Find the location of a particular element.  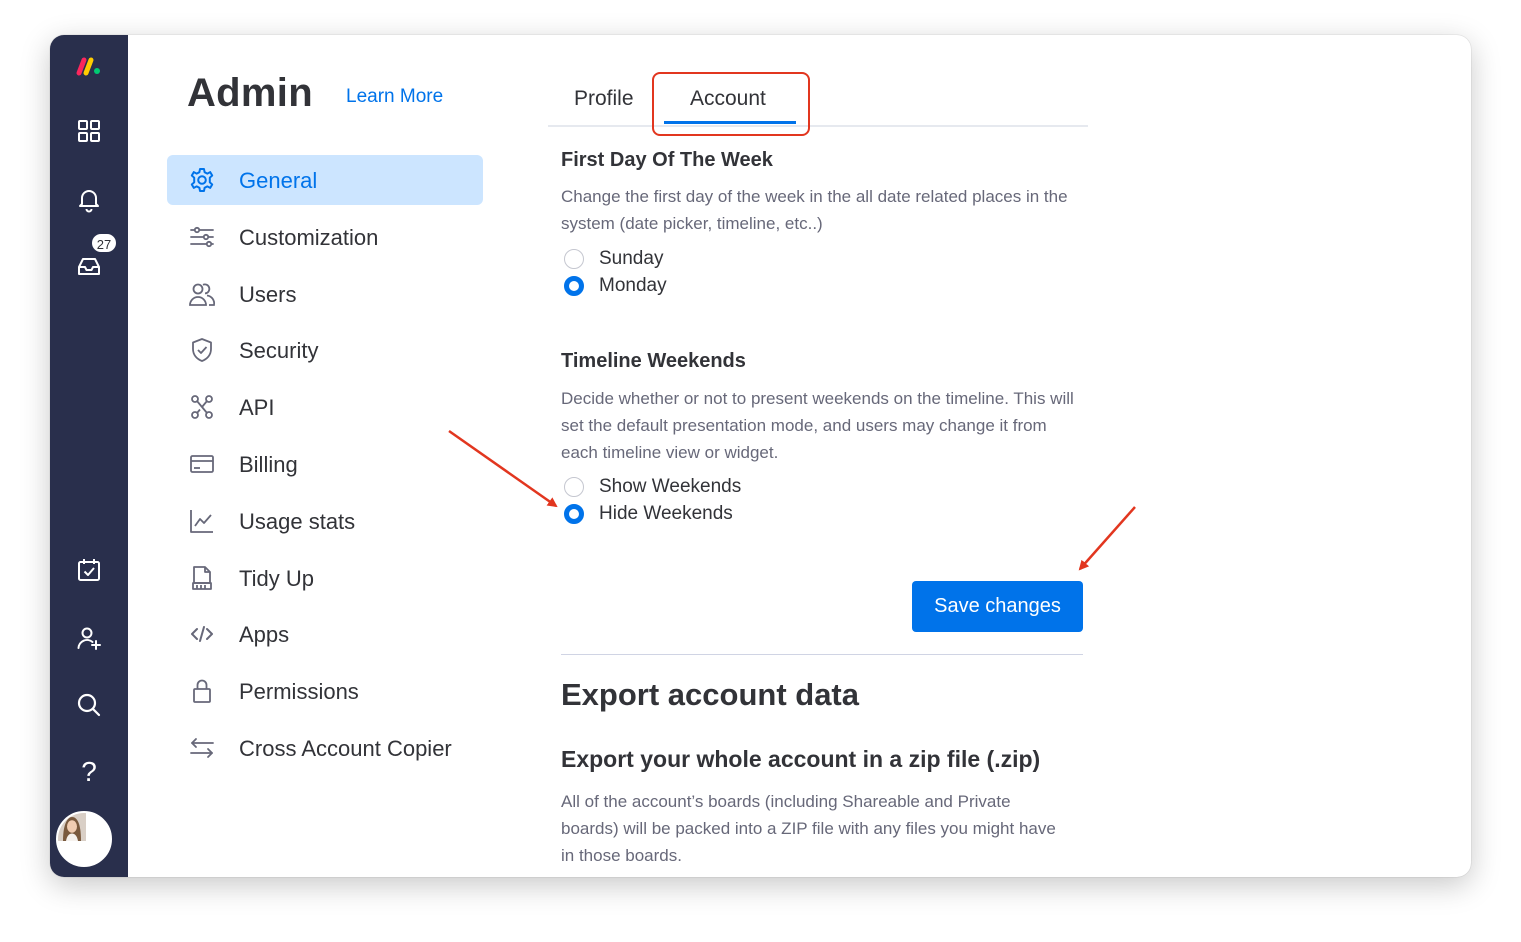

grid-icon is located at coordinates (89, 131).